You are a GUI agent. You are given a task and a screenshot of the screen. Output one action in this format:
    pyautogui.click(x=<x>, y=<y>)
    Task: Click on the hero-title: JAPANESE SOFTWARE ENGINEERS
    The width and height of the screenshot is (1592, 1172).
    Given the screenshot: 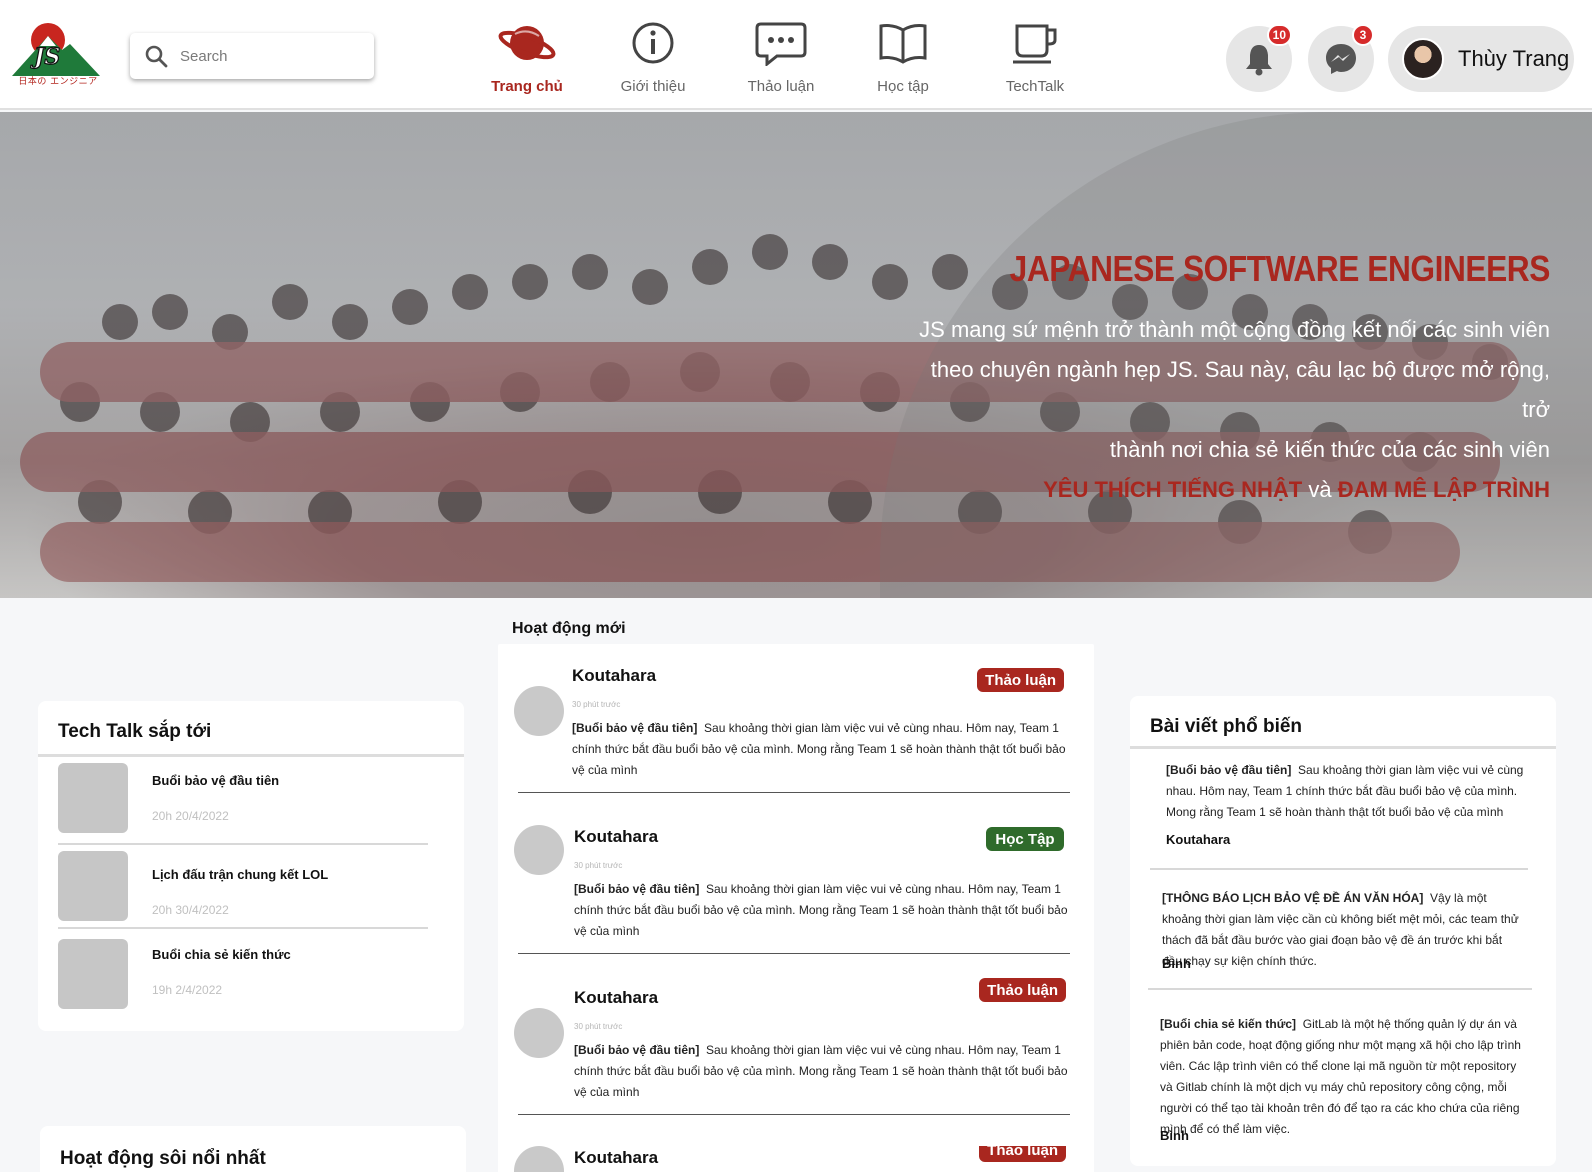 What is the action you would take?
    pyautogui.click(x=1280, y=268)
    